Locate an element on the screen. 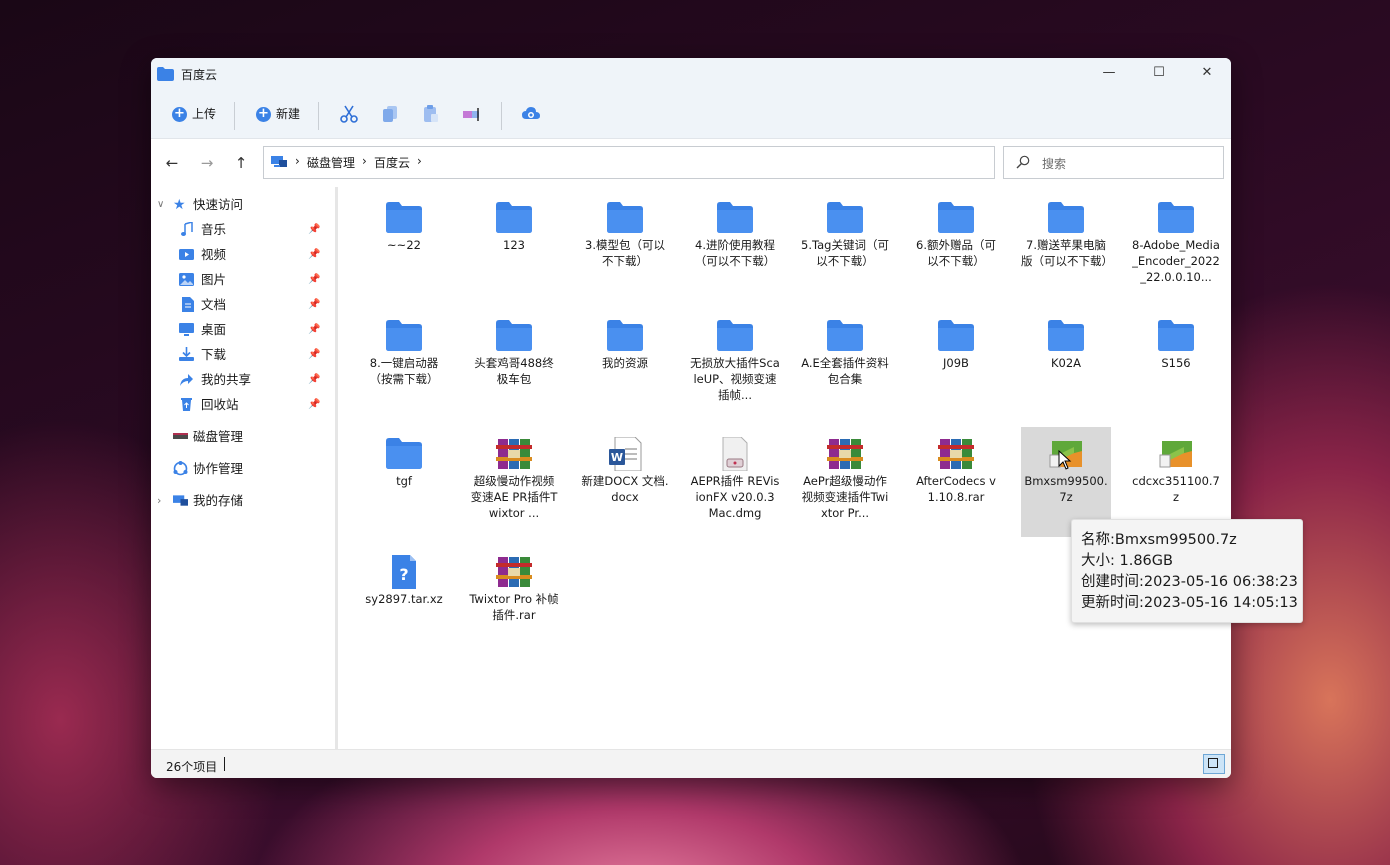 This screenshot has height=865, width=1390. folder-item: 8.一键启动器（按需下载） is located at coordinates (404, 359).